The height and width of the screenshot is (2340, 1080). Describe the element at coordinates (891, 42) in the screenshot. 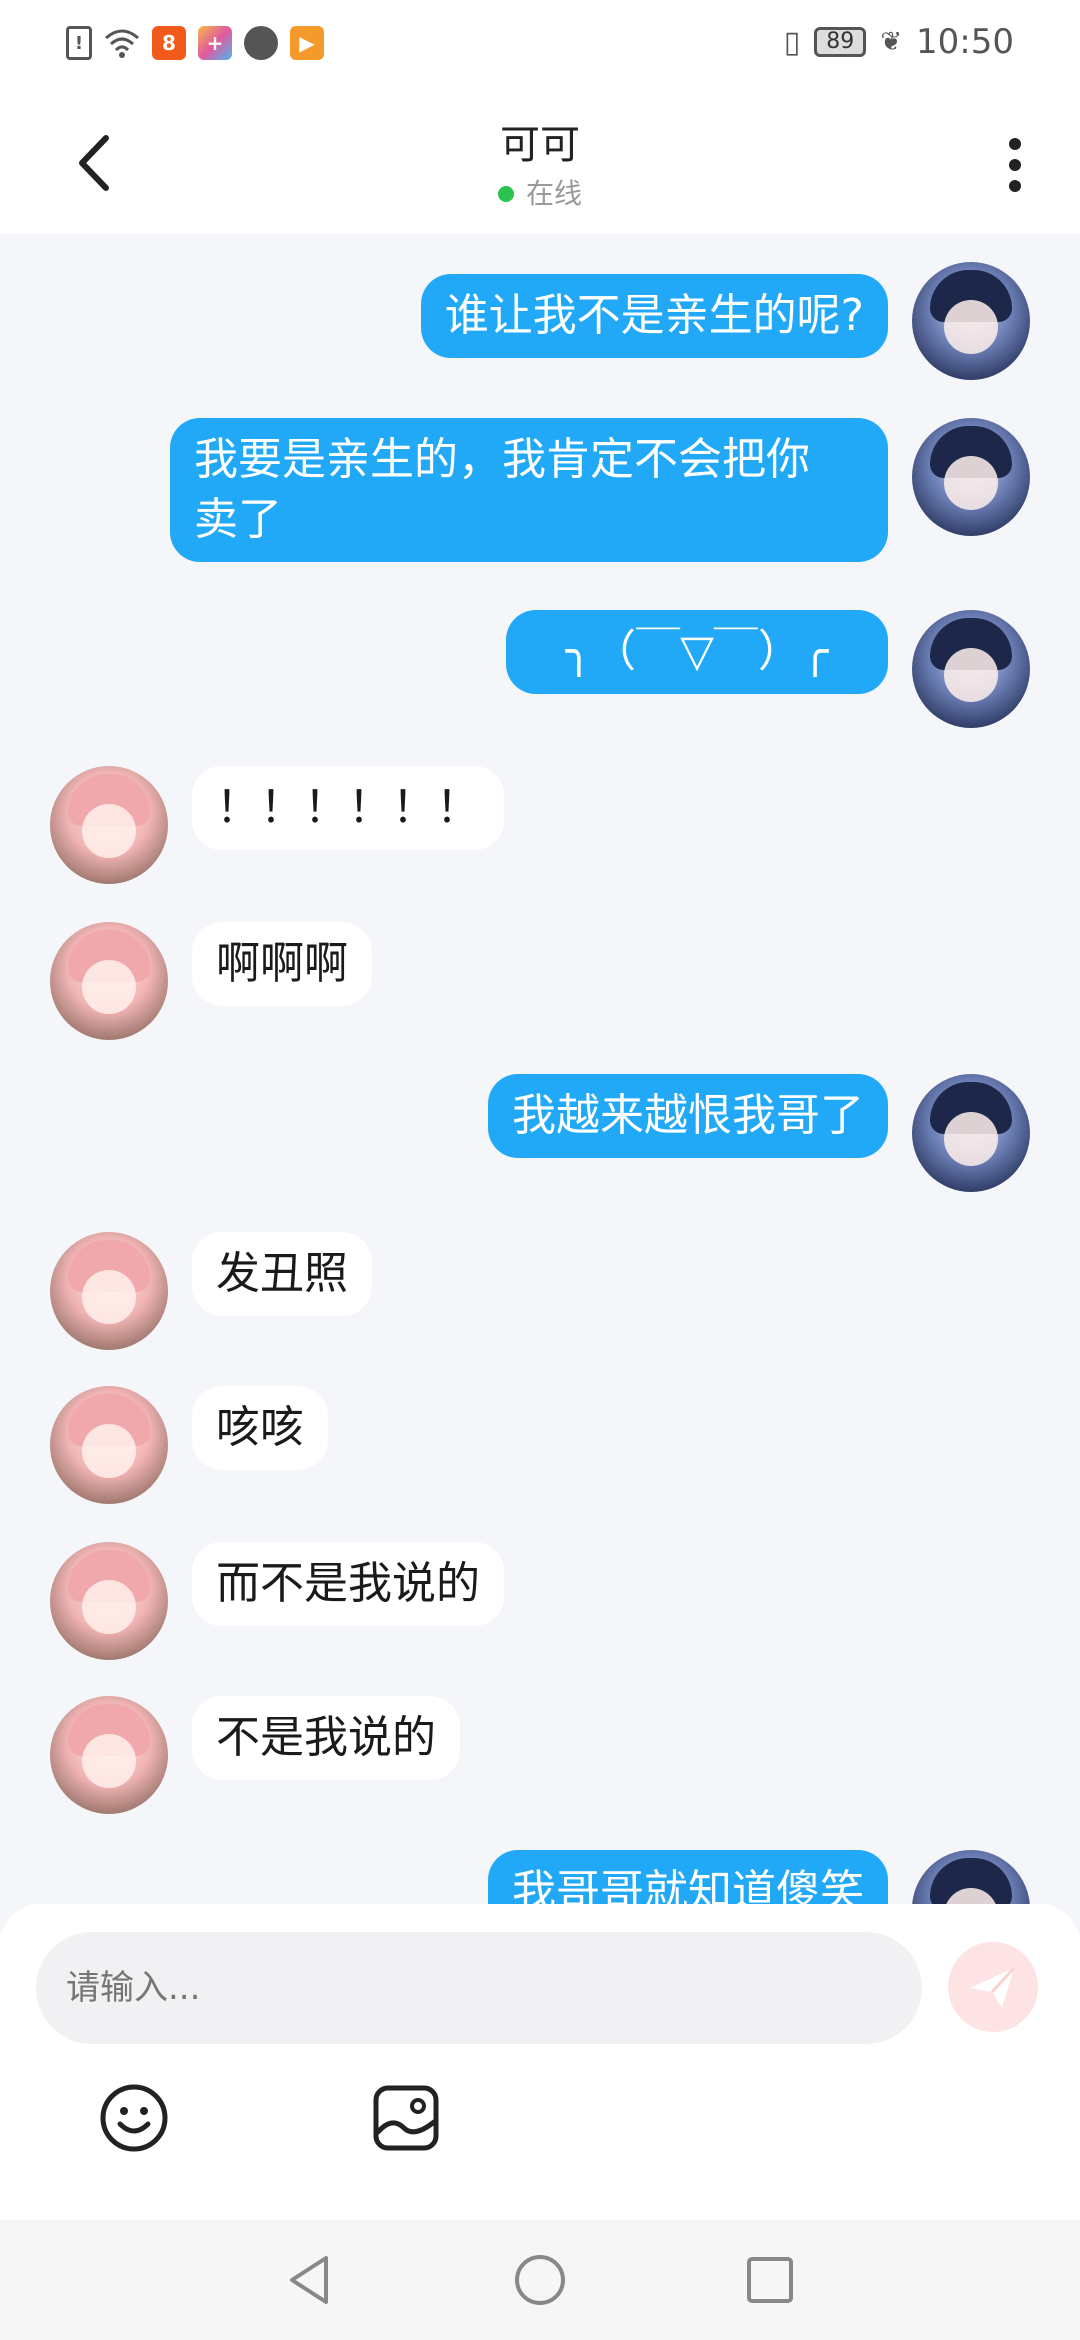

I see `leaf-icon: ❦` at that location.